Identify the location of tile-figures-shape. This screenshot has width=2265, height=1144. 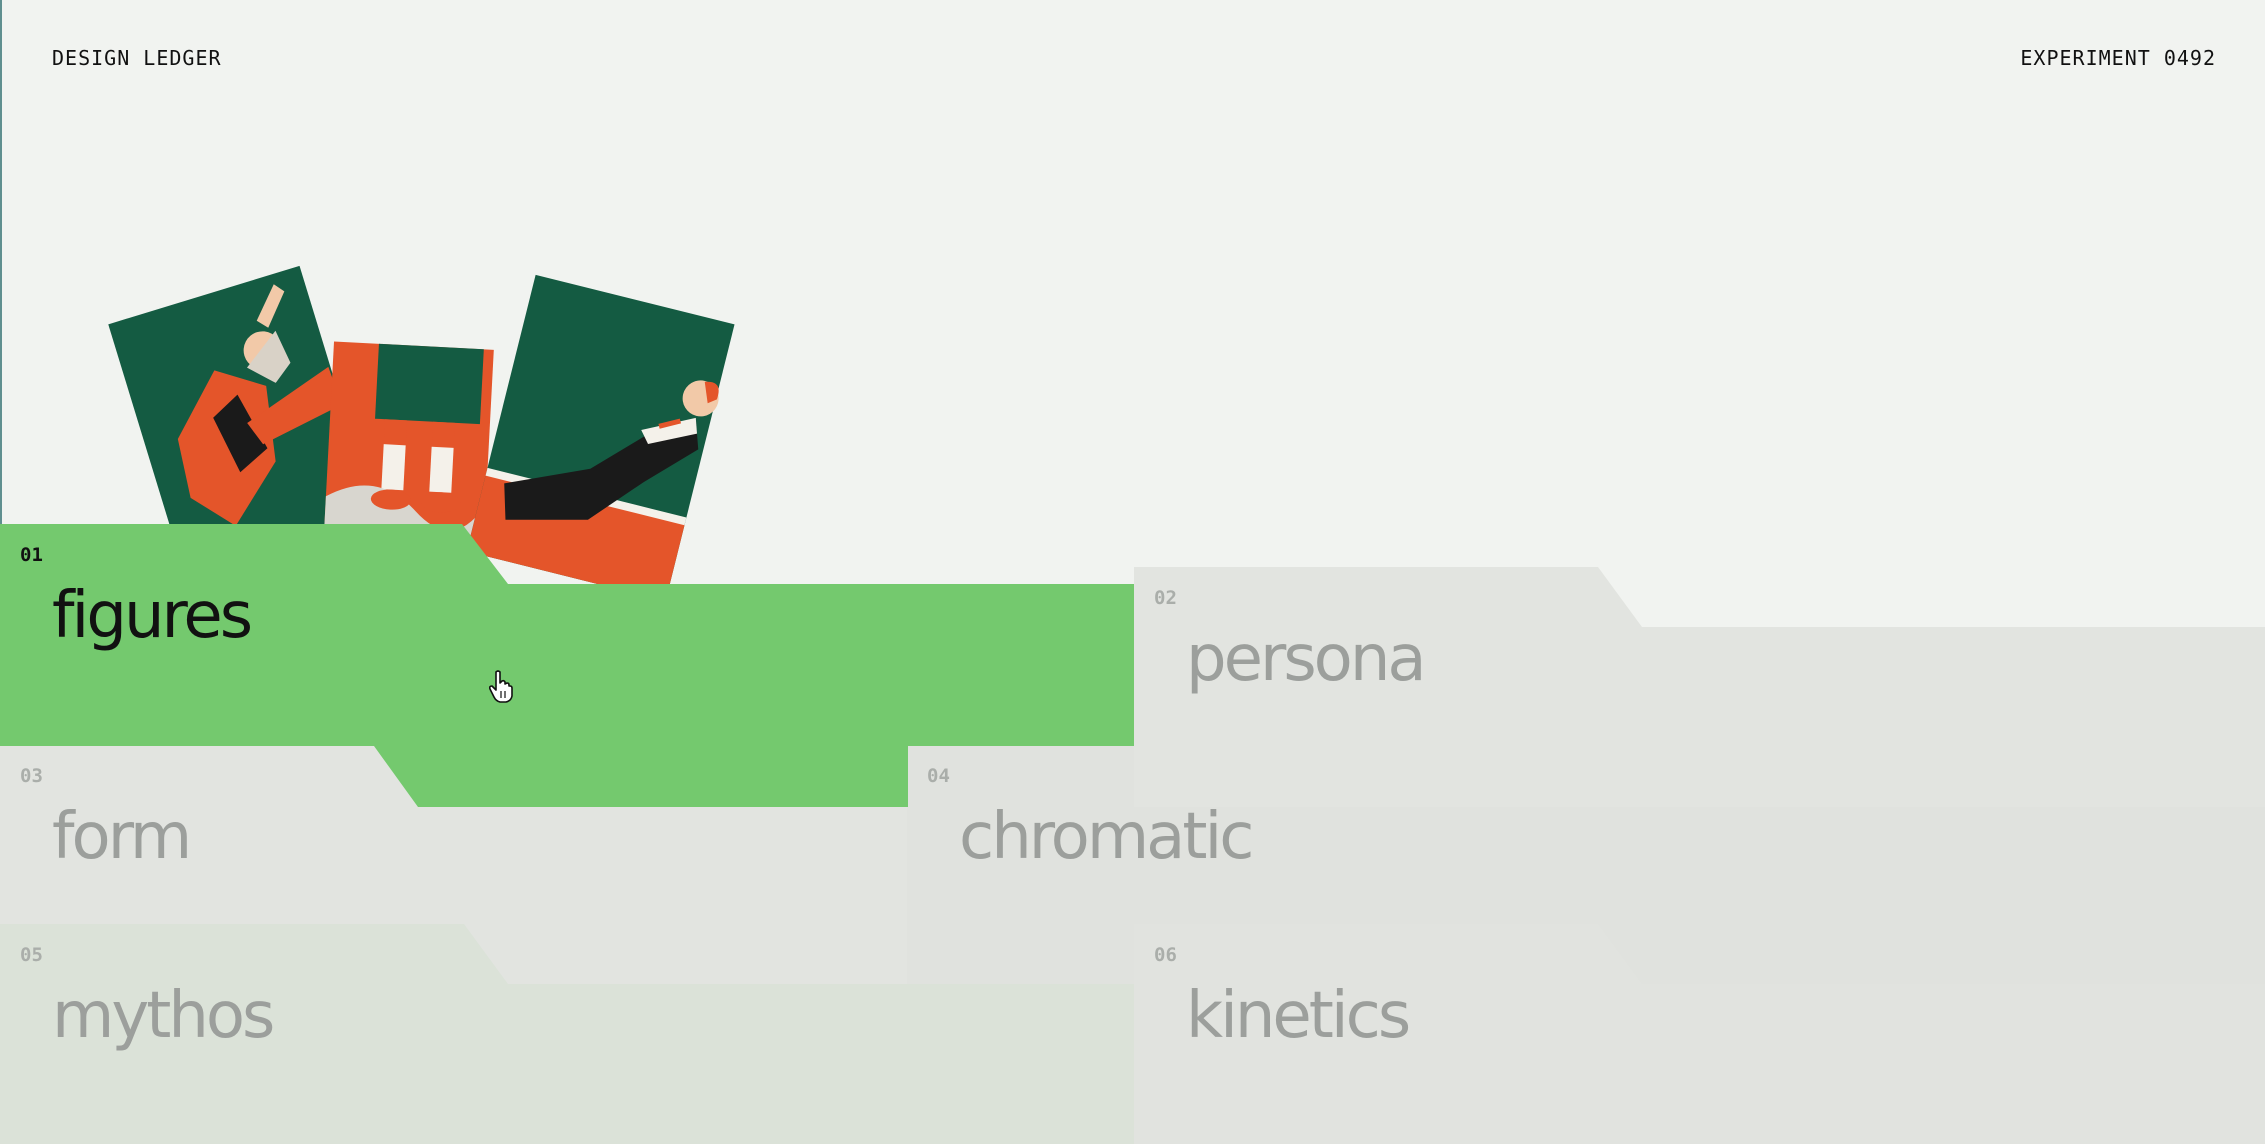
(567, 665).